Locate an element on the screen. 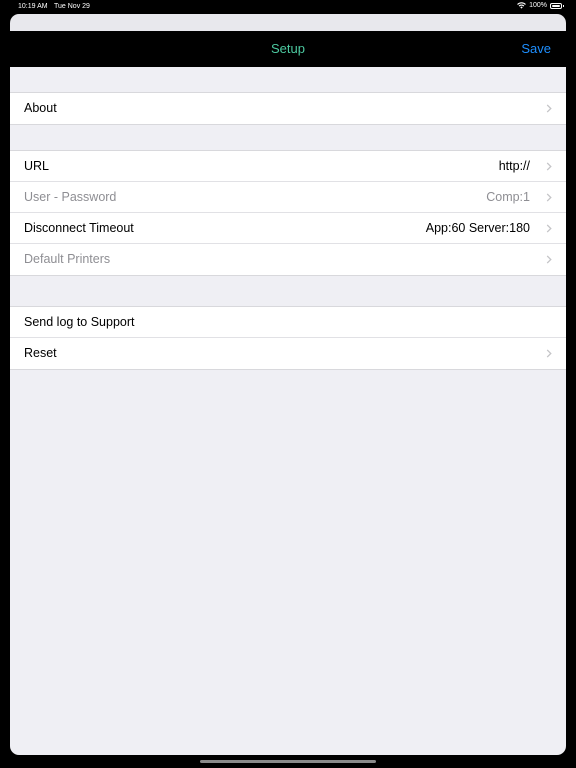 The image size is (576, 768). row-reset: Reset is located at coordinates (288, 353).